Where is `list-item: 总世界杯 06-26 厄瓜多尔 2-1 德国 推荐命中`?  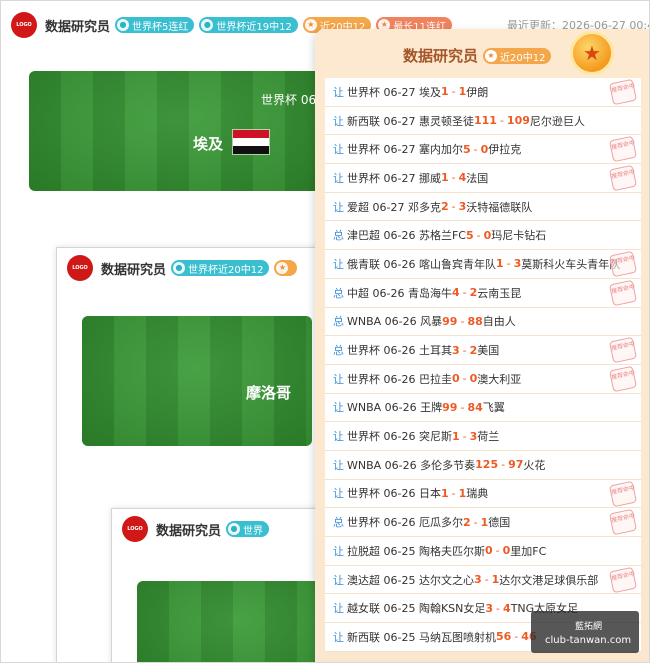
list-item: 总世界杯 06-26 厄瓜多尔 2-1 德国 推荐命中 is located at coordinates (483, 522).